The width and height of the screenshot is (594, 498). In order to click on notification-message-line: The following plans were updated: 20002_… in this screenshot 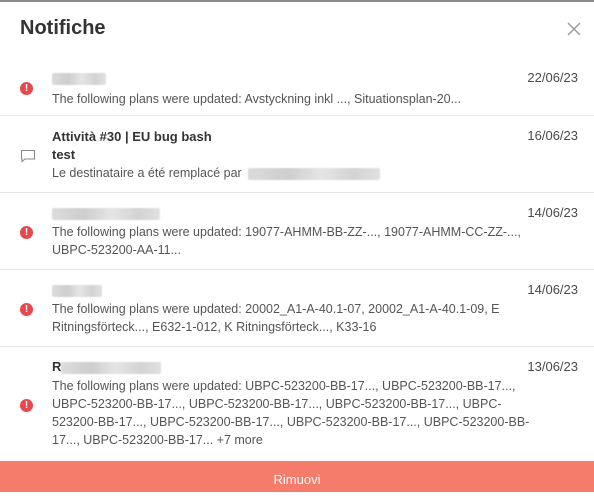, I will do `click(276, 309)`.